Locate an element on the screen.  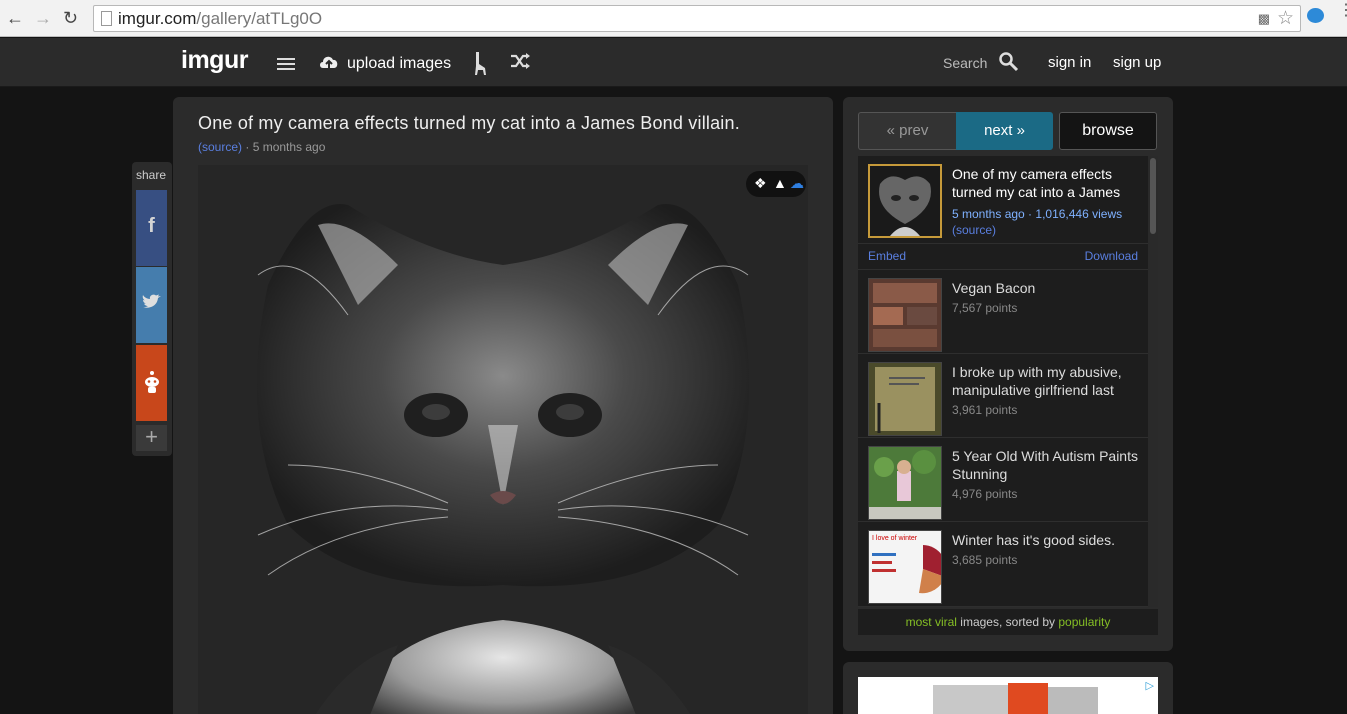
footer-text: images, sorted by is located at coordinates (1007, 622).